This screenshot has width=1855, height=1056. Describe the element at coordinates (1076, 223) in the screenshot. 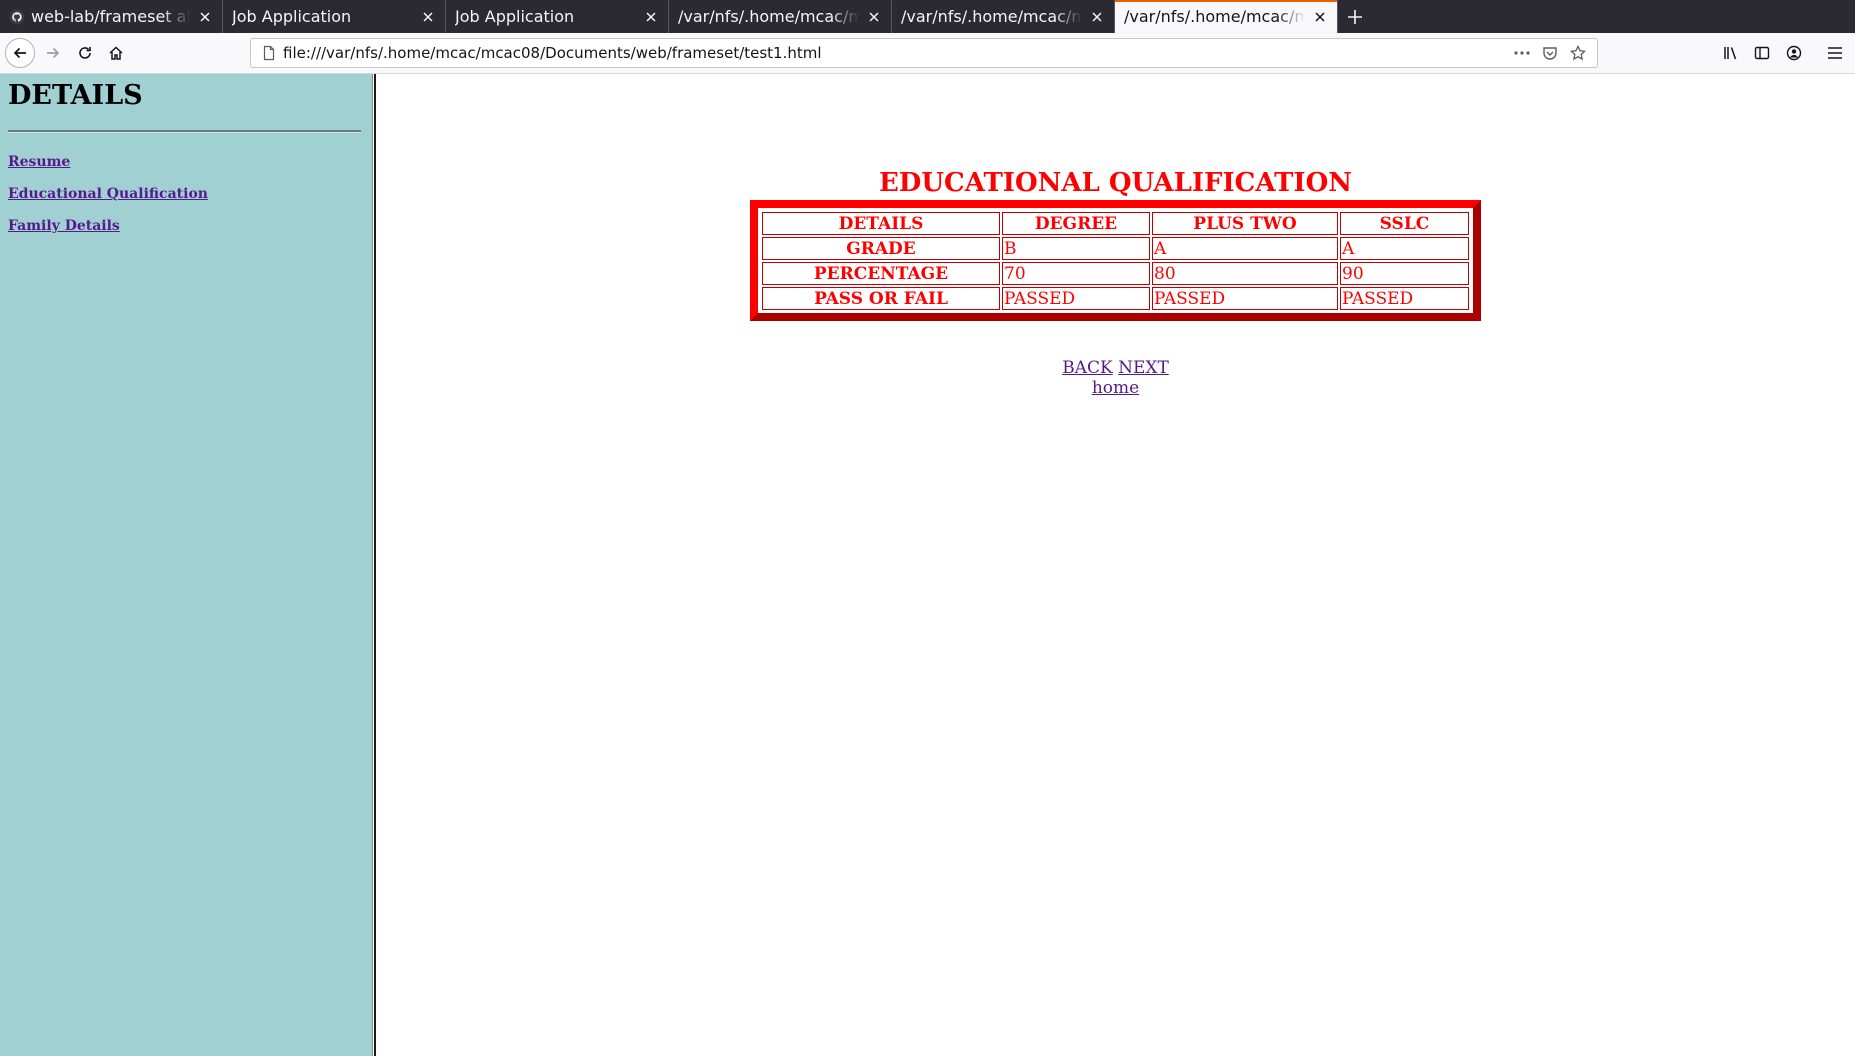

I see `column-header: DEGREE` at that location.